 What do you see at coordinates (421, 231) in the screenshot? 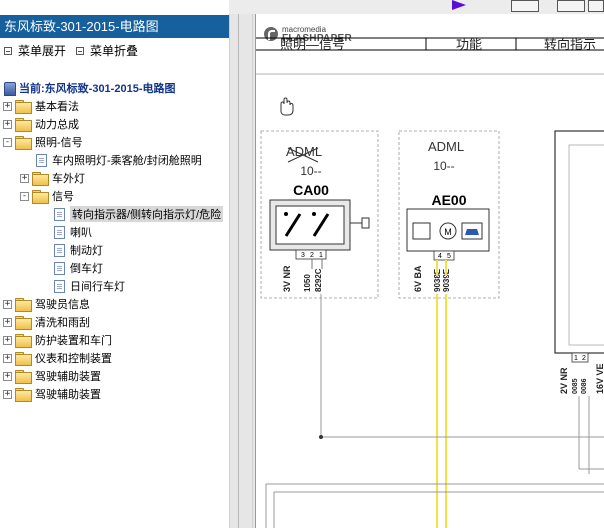
I see `fuse-icon` at bounding box center [421, 231].